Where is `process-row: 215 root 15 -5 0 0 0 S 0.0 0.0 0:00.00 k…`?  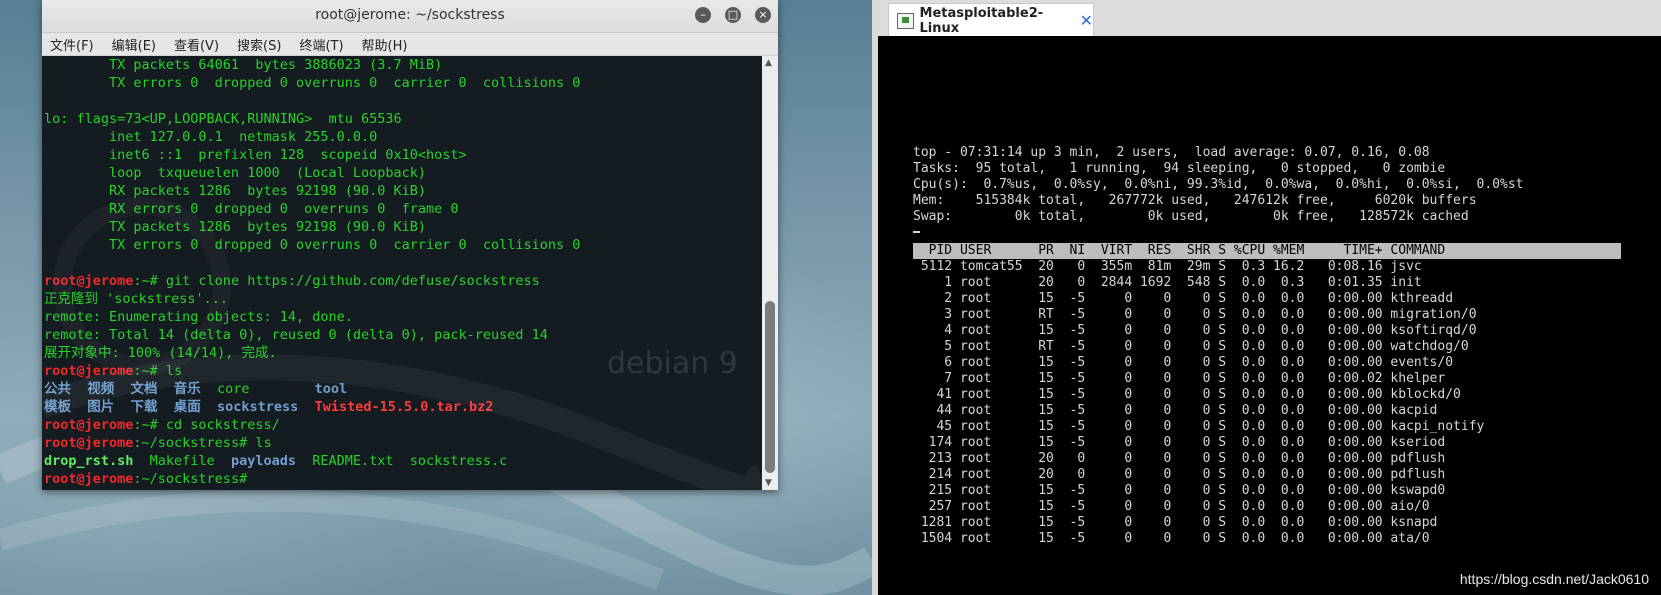
process-row: 215 root 15 -5 0 0 0 S 0.0 0.0 0:00.00 k… is located at coordinates (1179, 490).